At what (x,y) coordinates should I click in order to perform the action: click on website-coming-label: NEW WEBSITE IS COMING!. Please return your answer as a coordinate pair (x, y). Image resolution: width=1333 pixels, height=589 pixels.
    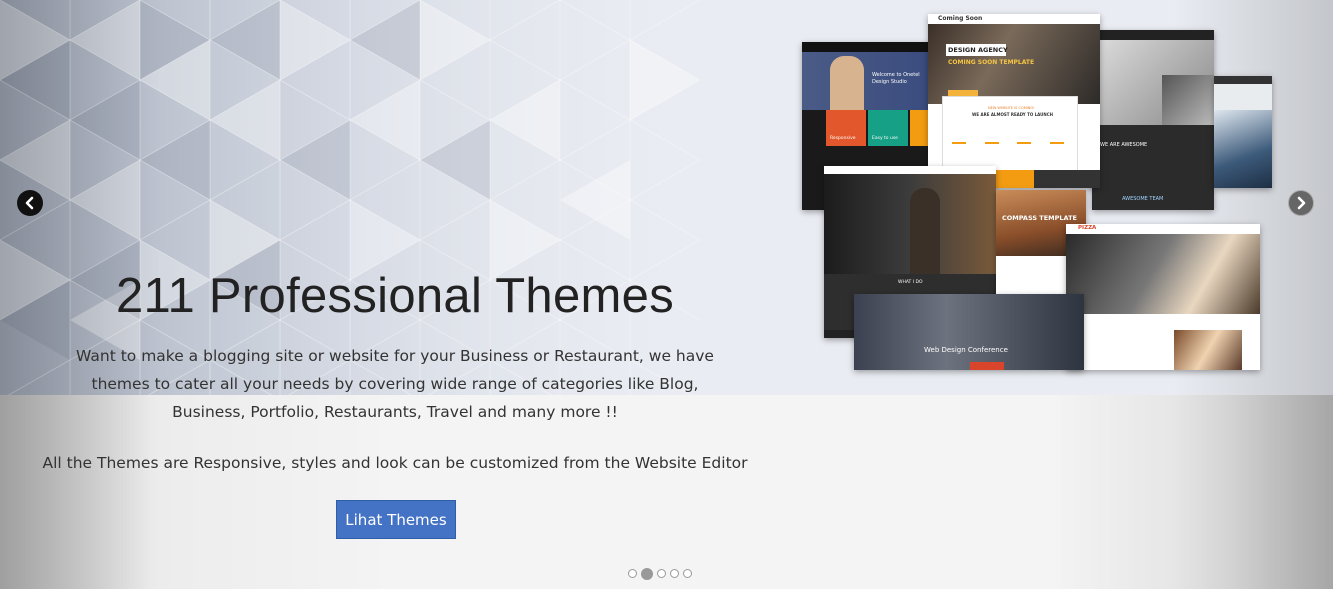
    Looking at the image, I should click on (1011, 108).